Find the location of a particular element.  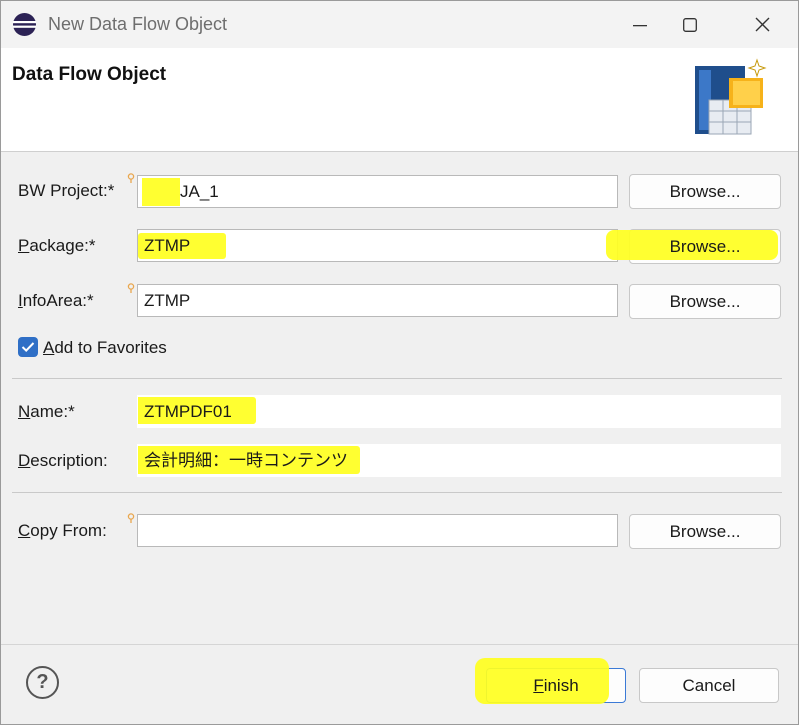

cancel-button: Cancel is located at coordinates (709, 685).